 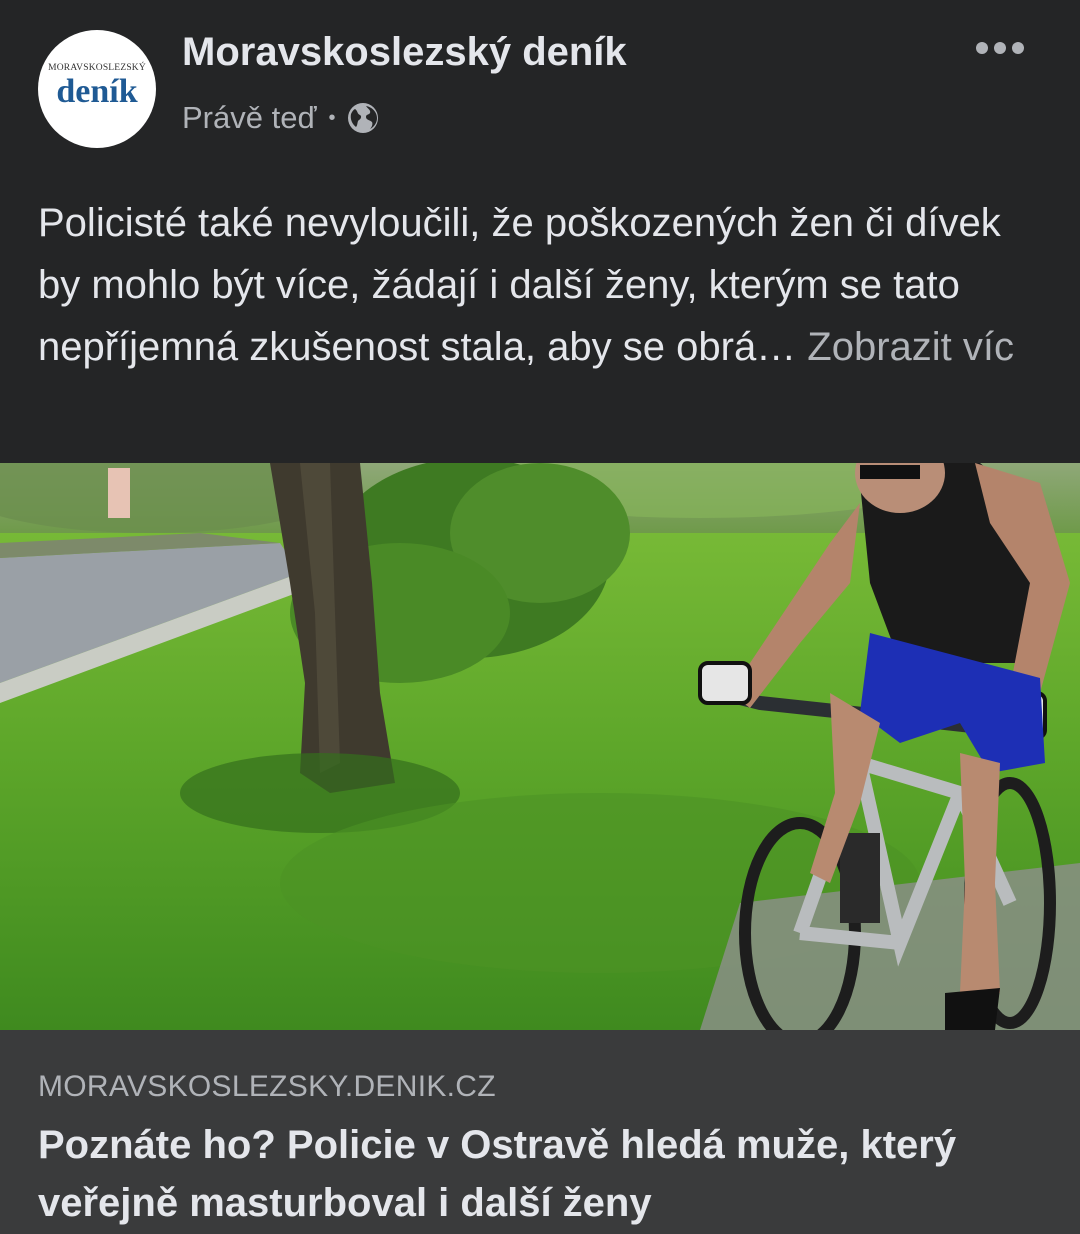 What do you see at coordinates (97, 68) in the screenshot?
I see `avatar-logo-small-text: MORAVSKOSLEZSKÝ` at bounding box center [97, 68].